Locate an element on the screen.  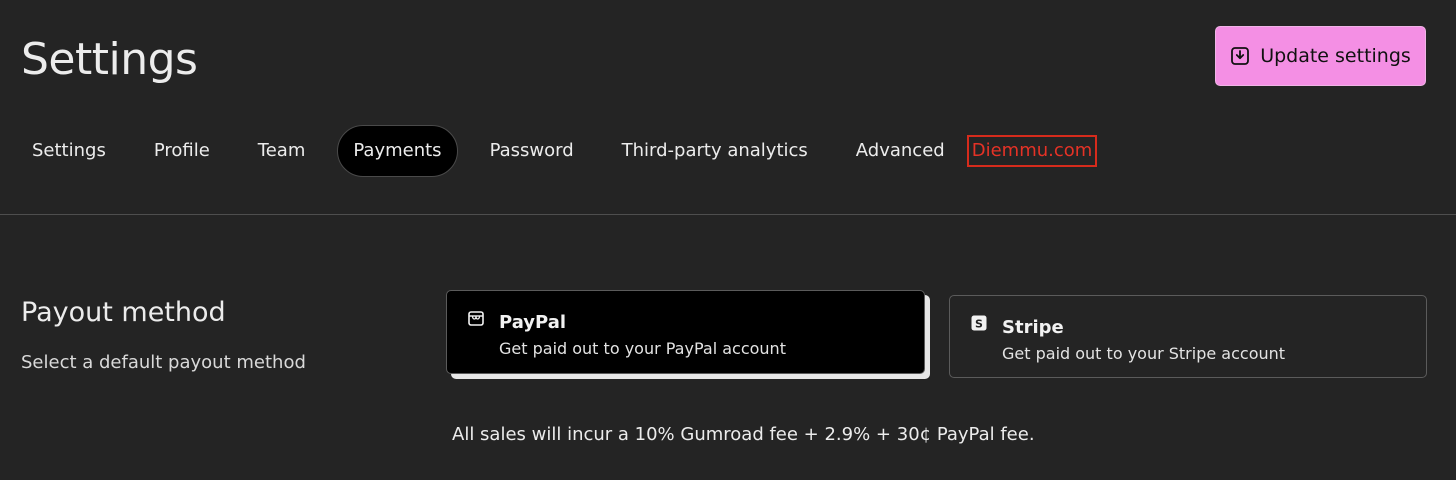
tab-password: Password is located at coordinates (532, 151).